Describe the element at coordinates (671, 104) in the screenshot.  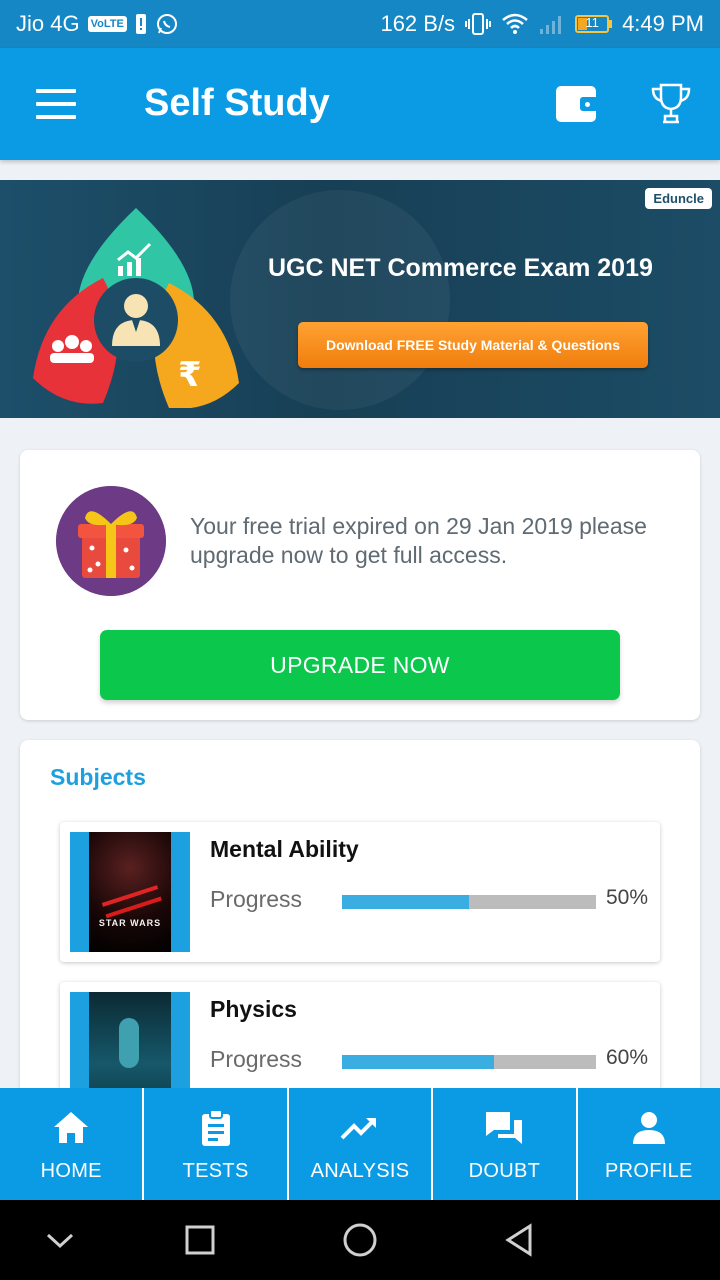
I see `trophy-icon` at that location.